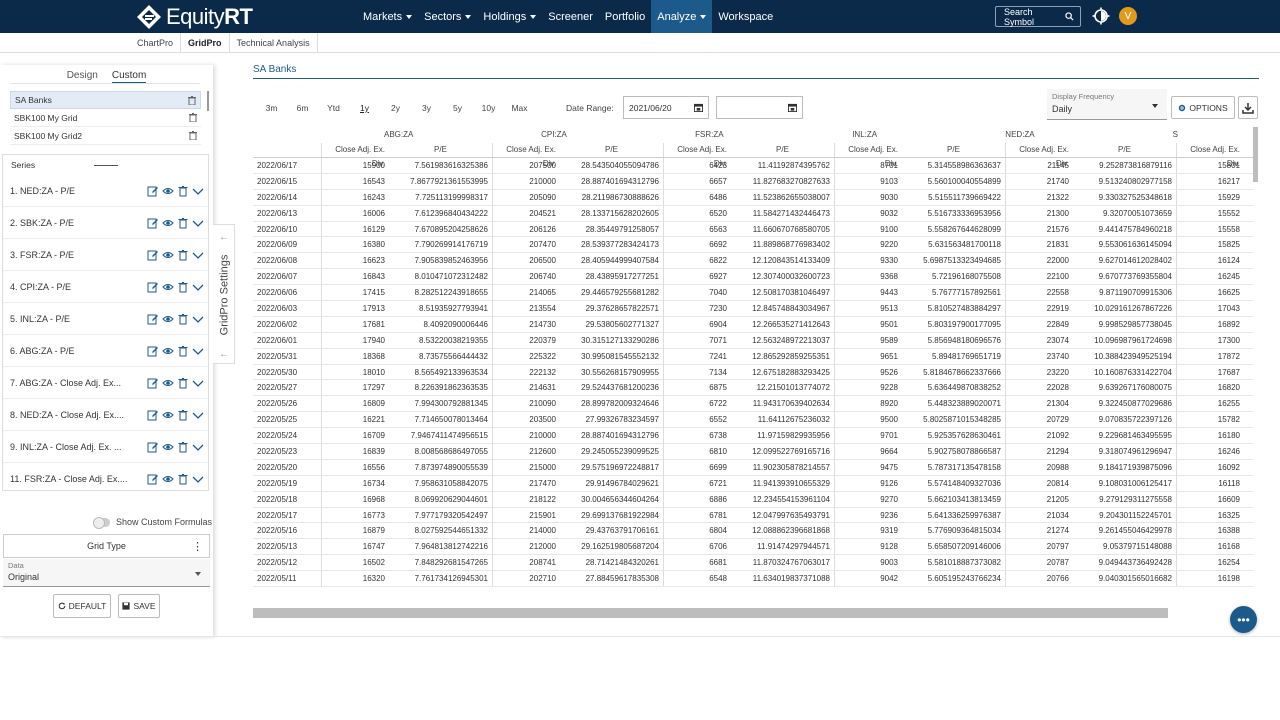  Describe the element at coordinates (519, 108) in the screenshot. I see `period-max: Max` at that location.